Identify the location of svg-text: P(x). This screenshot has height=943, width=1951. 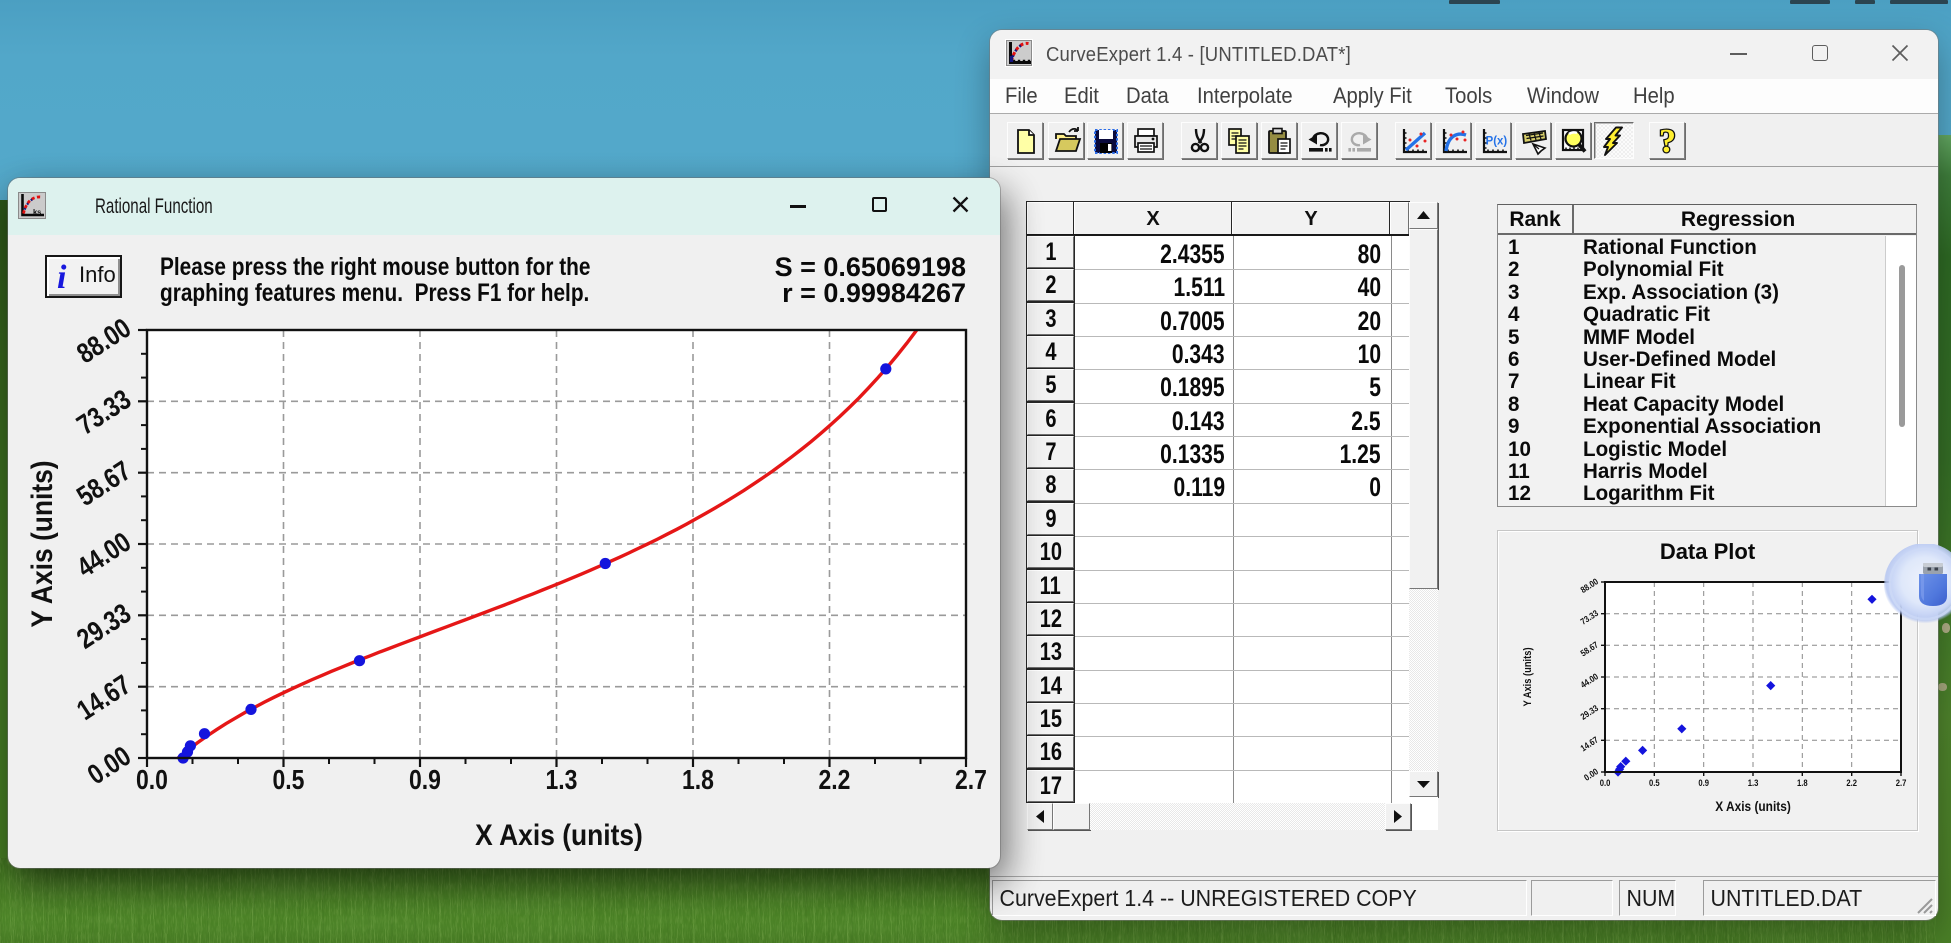
(1497, 140).